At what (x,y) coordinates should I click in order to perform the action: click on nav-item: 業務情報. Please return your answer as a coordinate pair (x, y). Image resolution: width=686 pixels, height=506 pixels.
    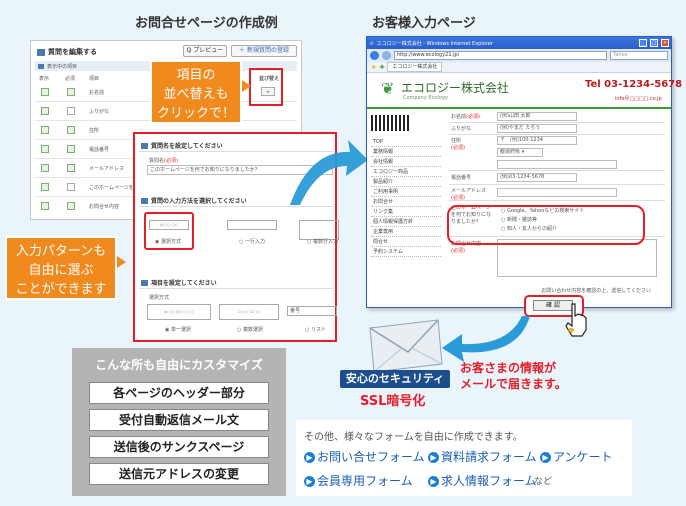
    Looking at the image, I should click on (406, 152).